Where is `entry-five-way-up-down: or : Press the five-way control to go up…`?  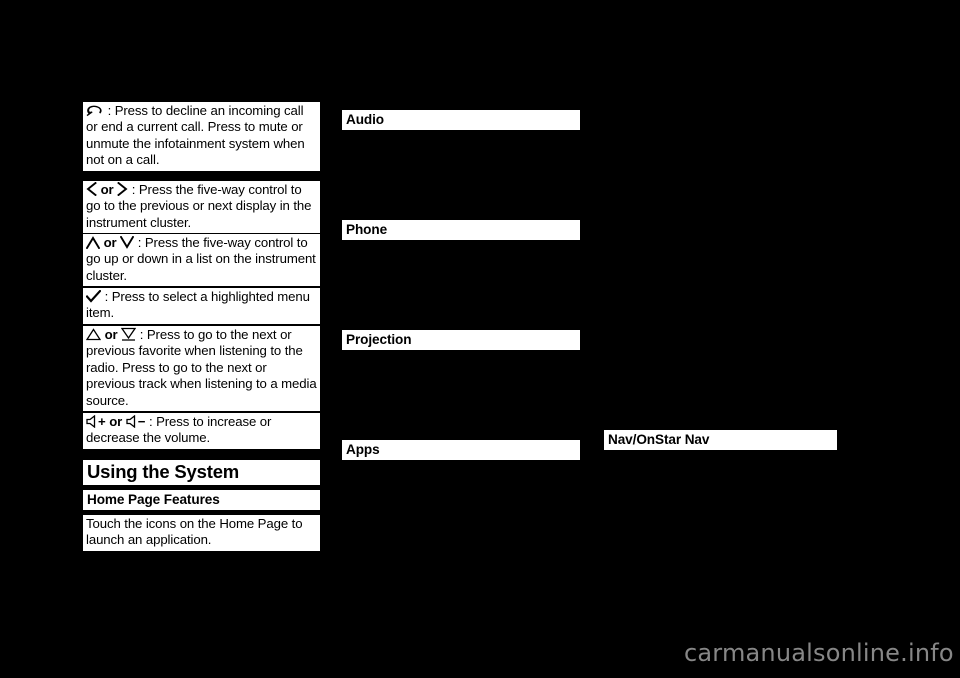
entry-five-way-up-down: or : Press the five-way control to go up… is located at coordinates (201, 260).